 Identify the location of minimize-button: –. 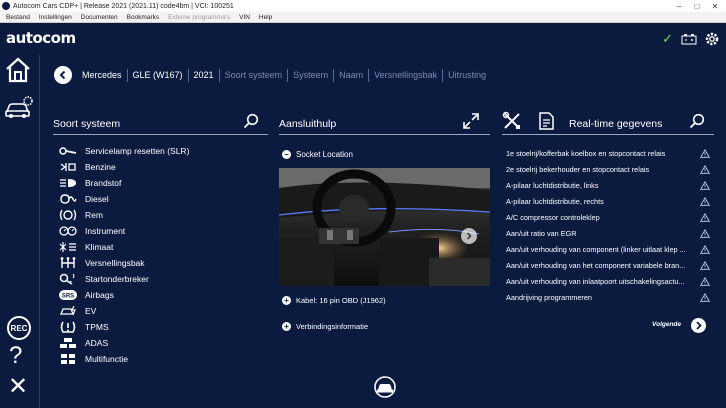
(679, 6).